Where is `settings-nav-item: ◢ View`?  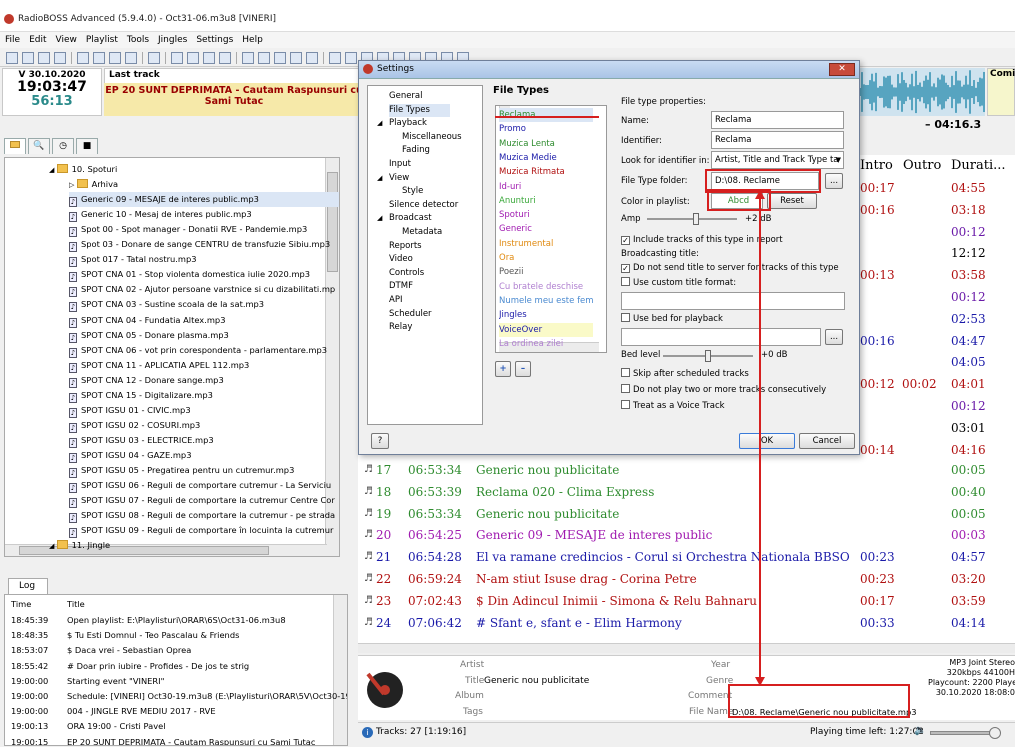
settings-nav-item: ◢ View is located at coordinates (393, 178).